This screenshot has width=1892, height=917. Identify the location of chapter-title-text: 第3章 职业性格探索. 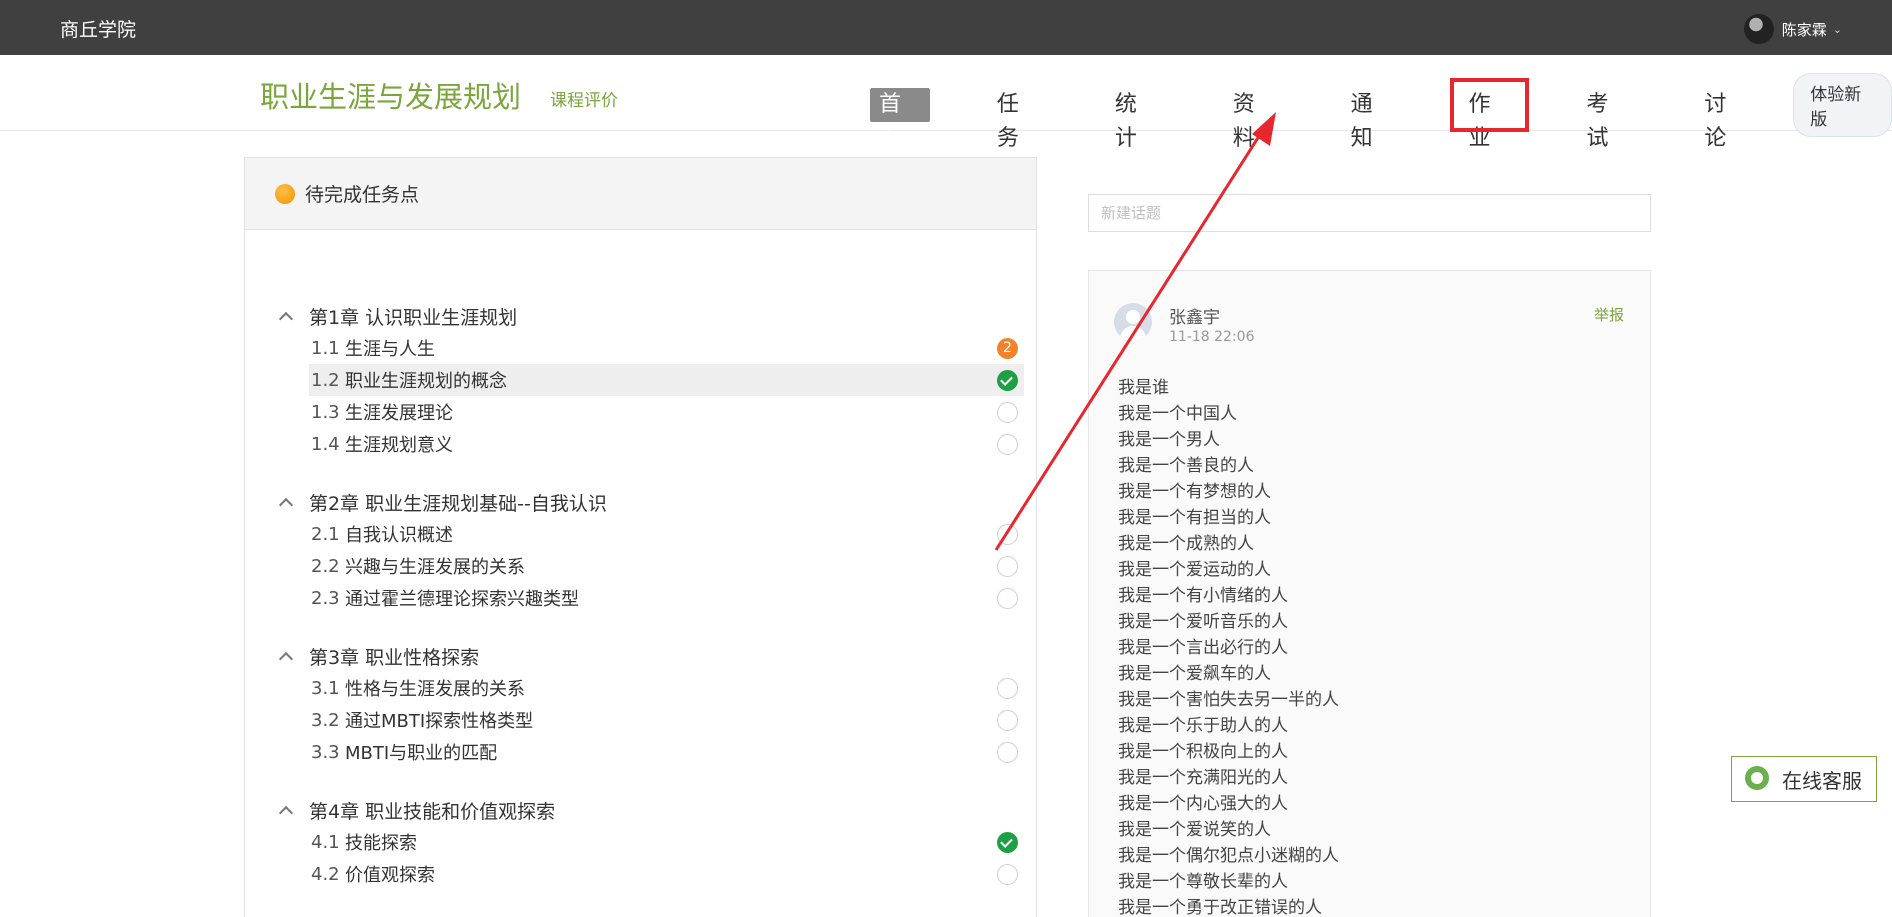
(394, 657).